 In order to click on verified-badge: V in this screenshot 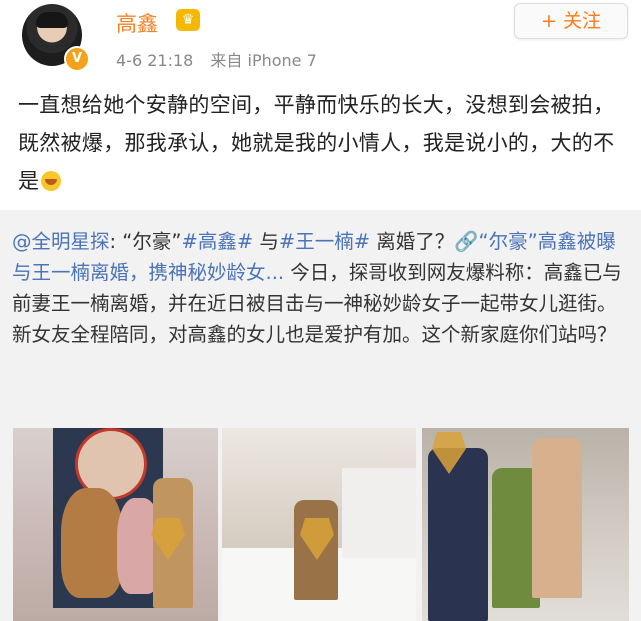, I will do `click(77, 59)`.